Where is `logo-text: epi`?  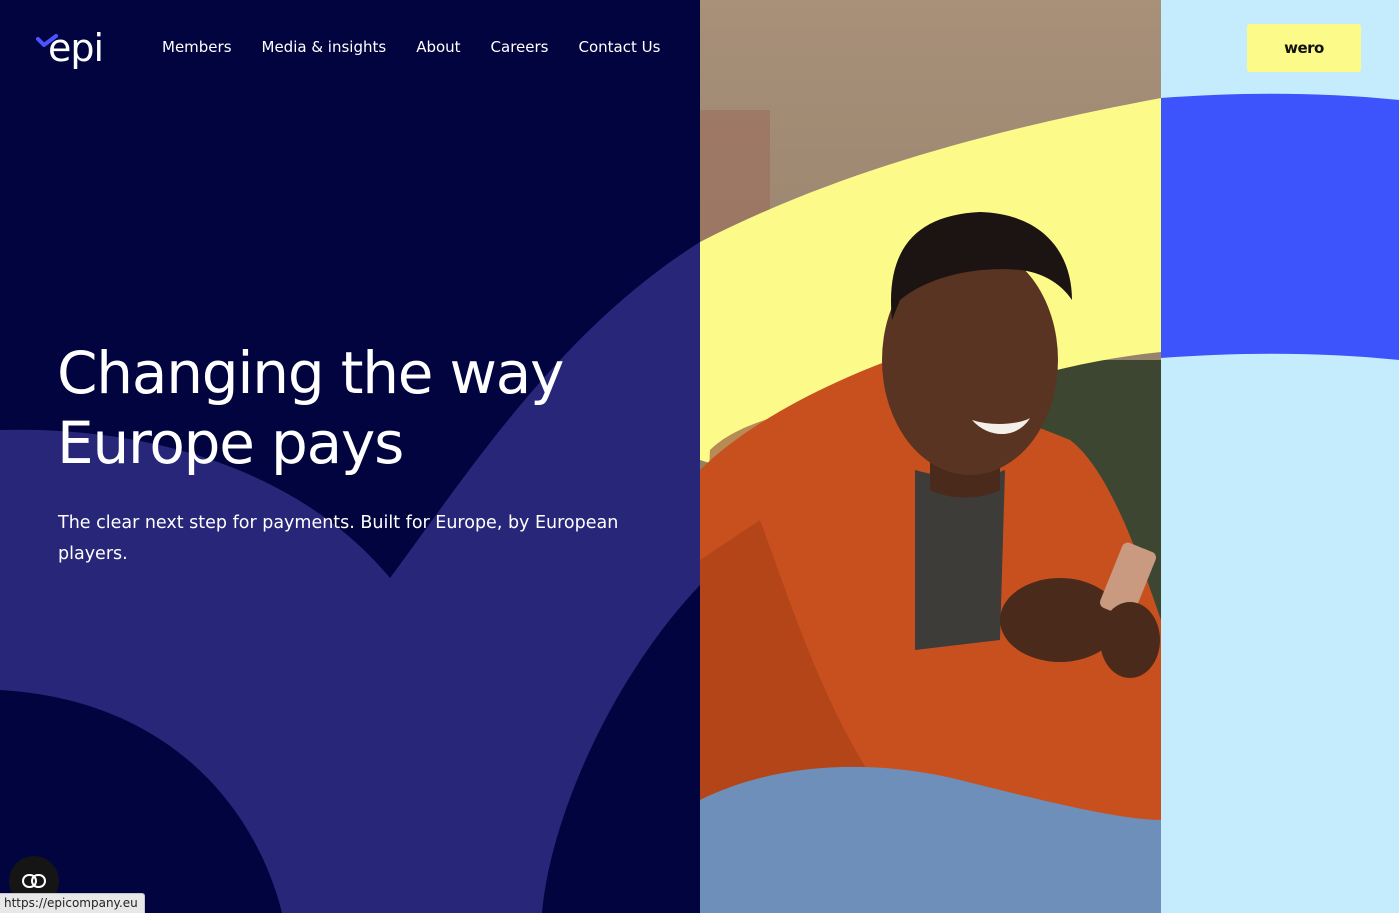
logo-text: epi is located at coordinates (76, 48).